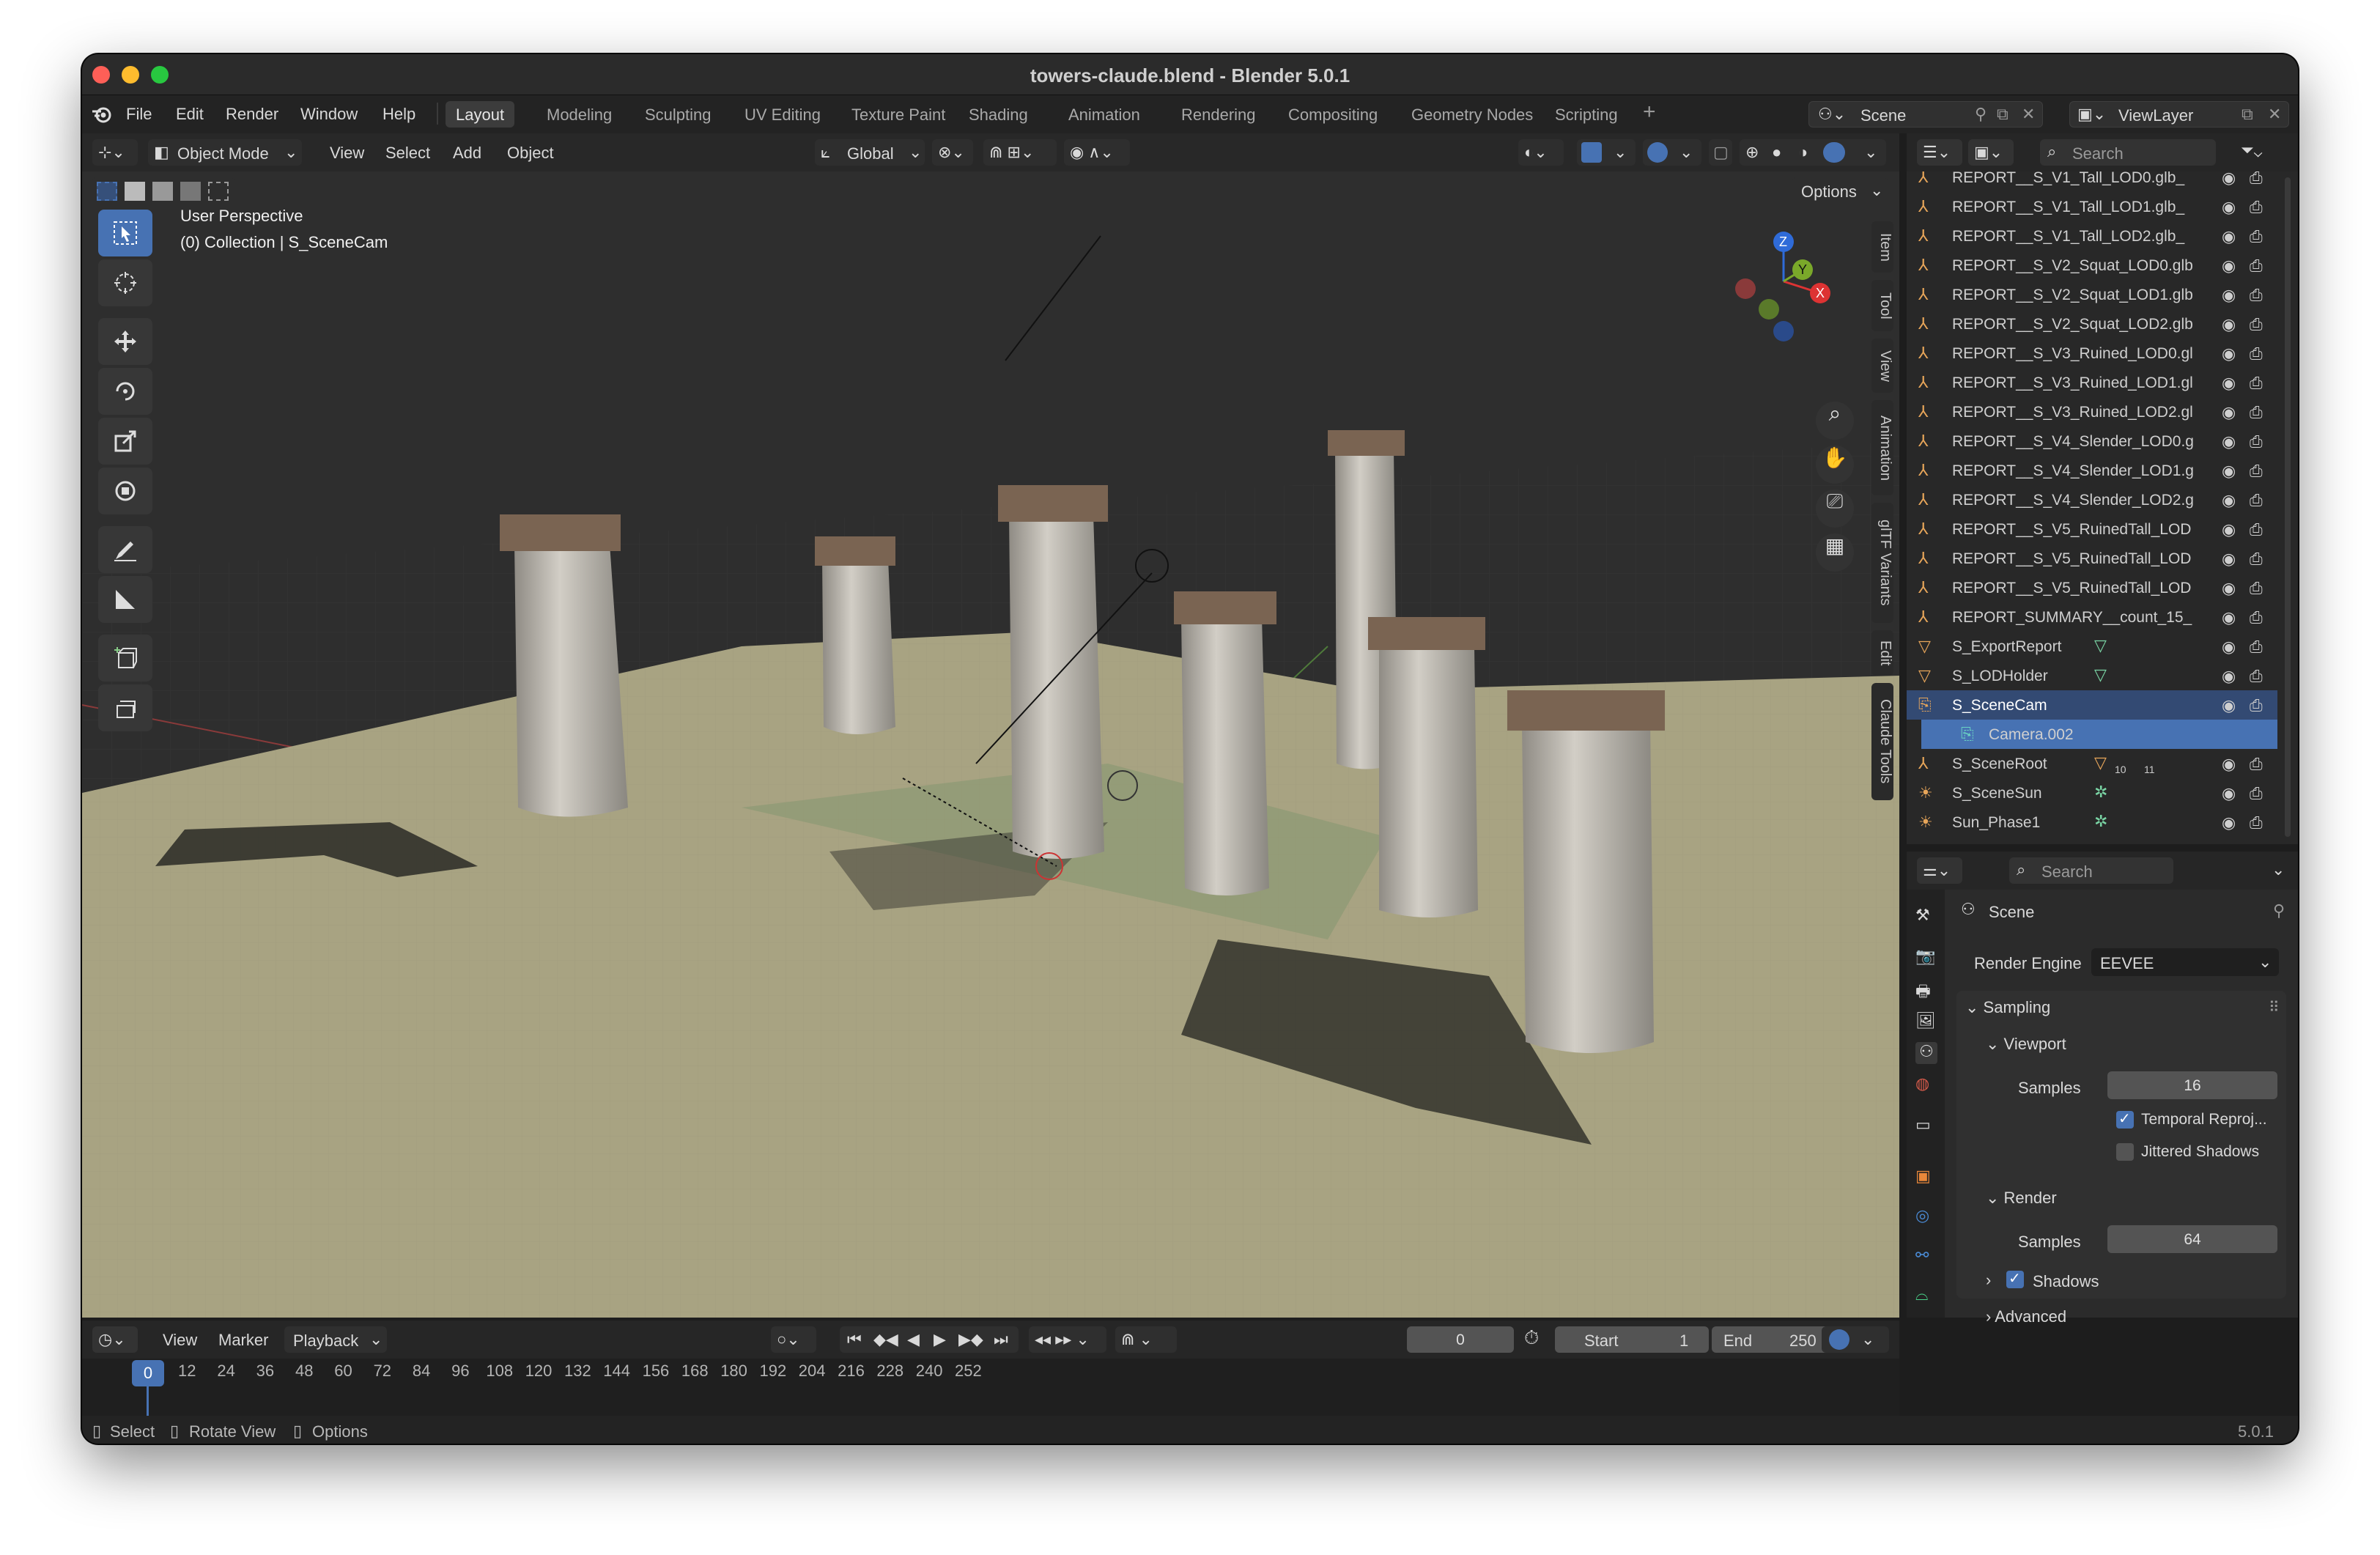 This screenshot has height=1555, width=2380. I want to click on jittered-shadows-checkbox, so click(2125, 1152).